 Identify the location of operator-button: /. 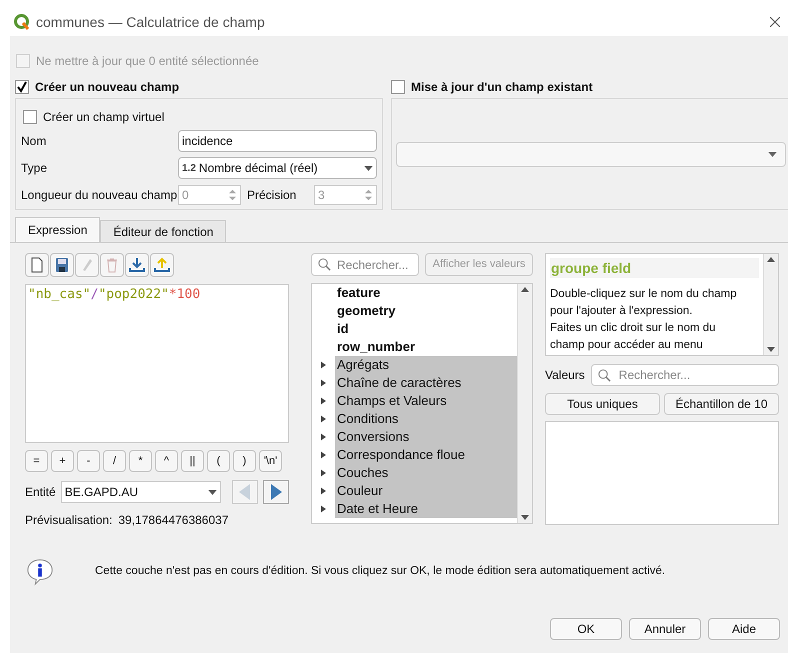
(114, 461).